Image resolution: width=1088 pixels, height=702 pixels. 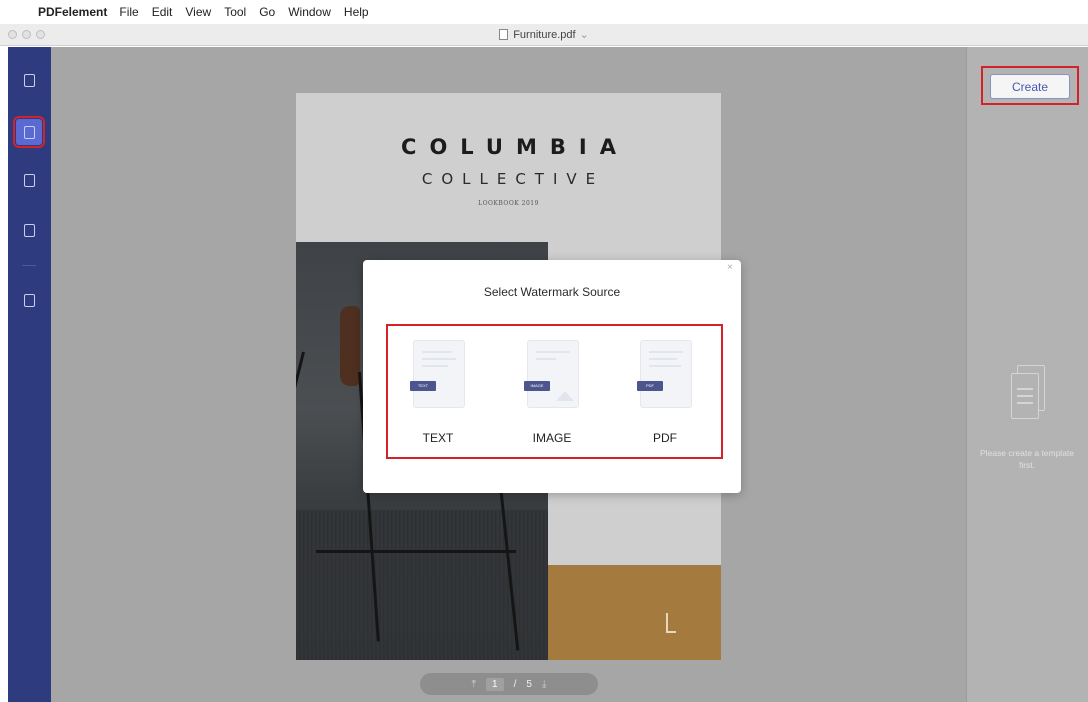 What do you see at coordinates (552, 292) in the screenshot?
I see `dialog-title: Select Watermark Source` at bounding box center [552, 292].